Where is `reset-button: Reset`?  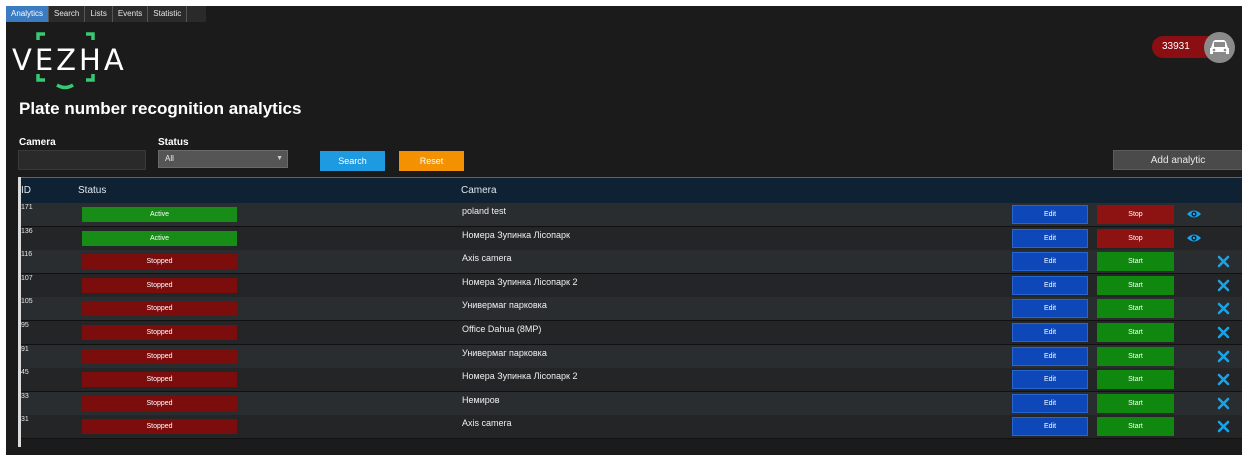
reset-button: Reset is located at coordinates (431, 161).